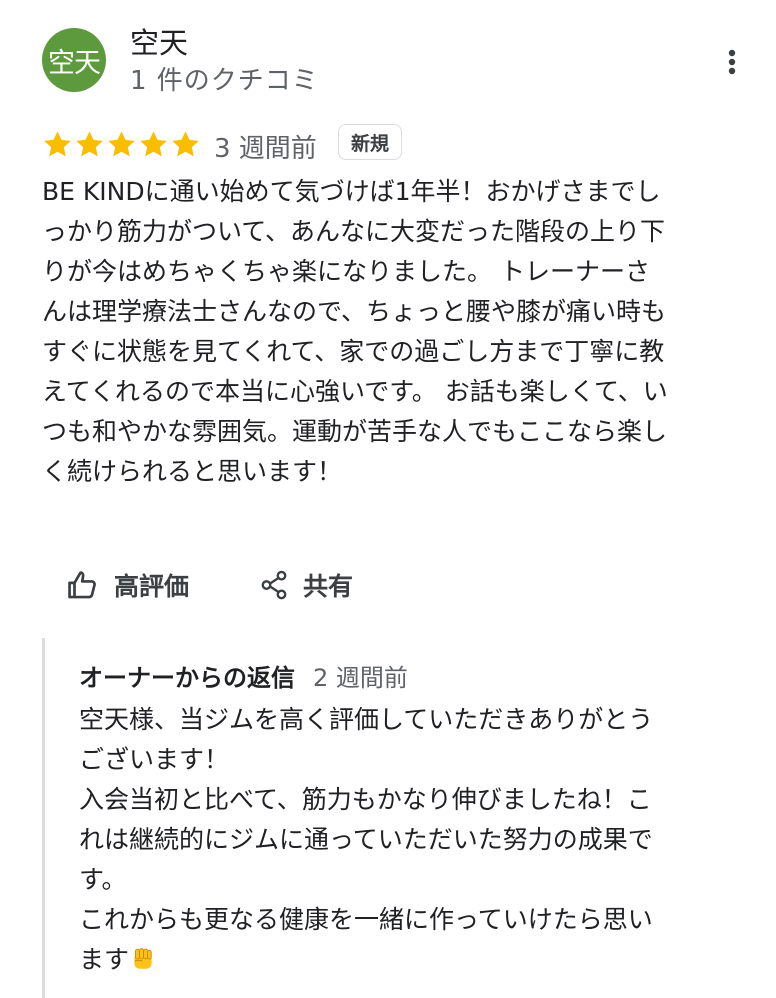 Image resolution: width=776 pixels, height=998 pixels. What do you see at coordinates (370, 142) in the screenshot?
I see `new-badge: 新規` at bounding box center [370, 142].